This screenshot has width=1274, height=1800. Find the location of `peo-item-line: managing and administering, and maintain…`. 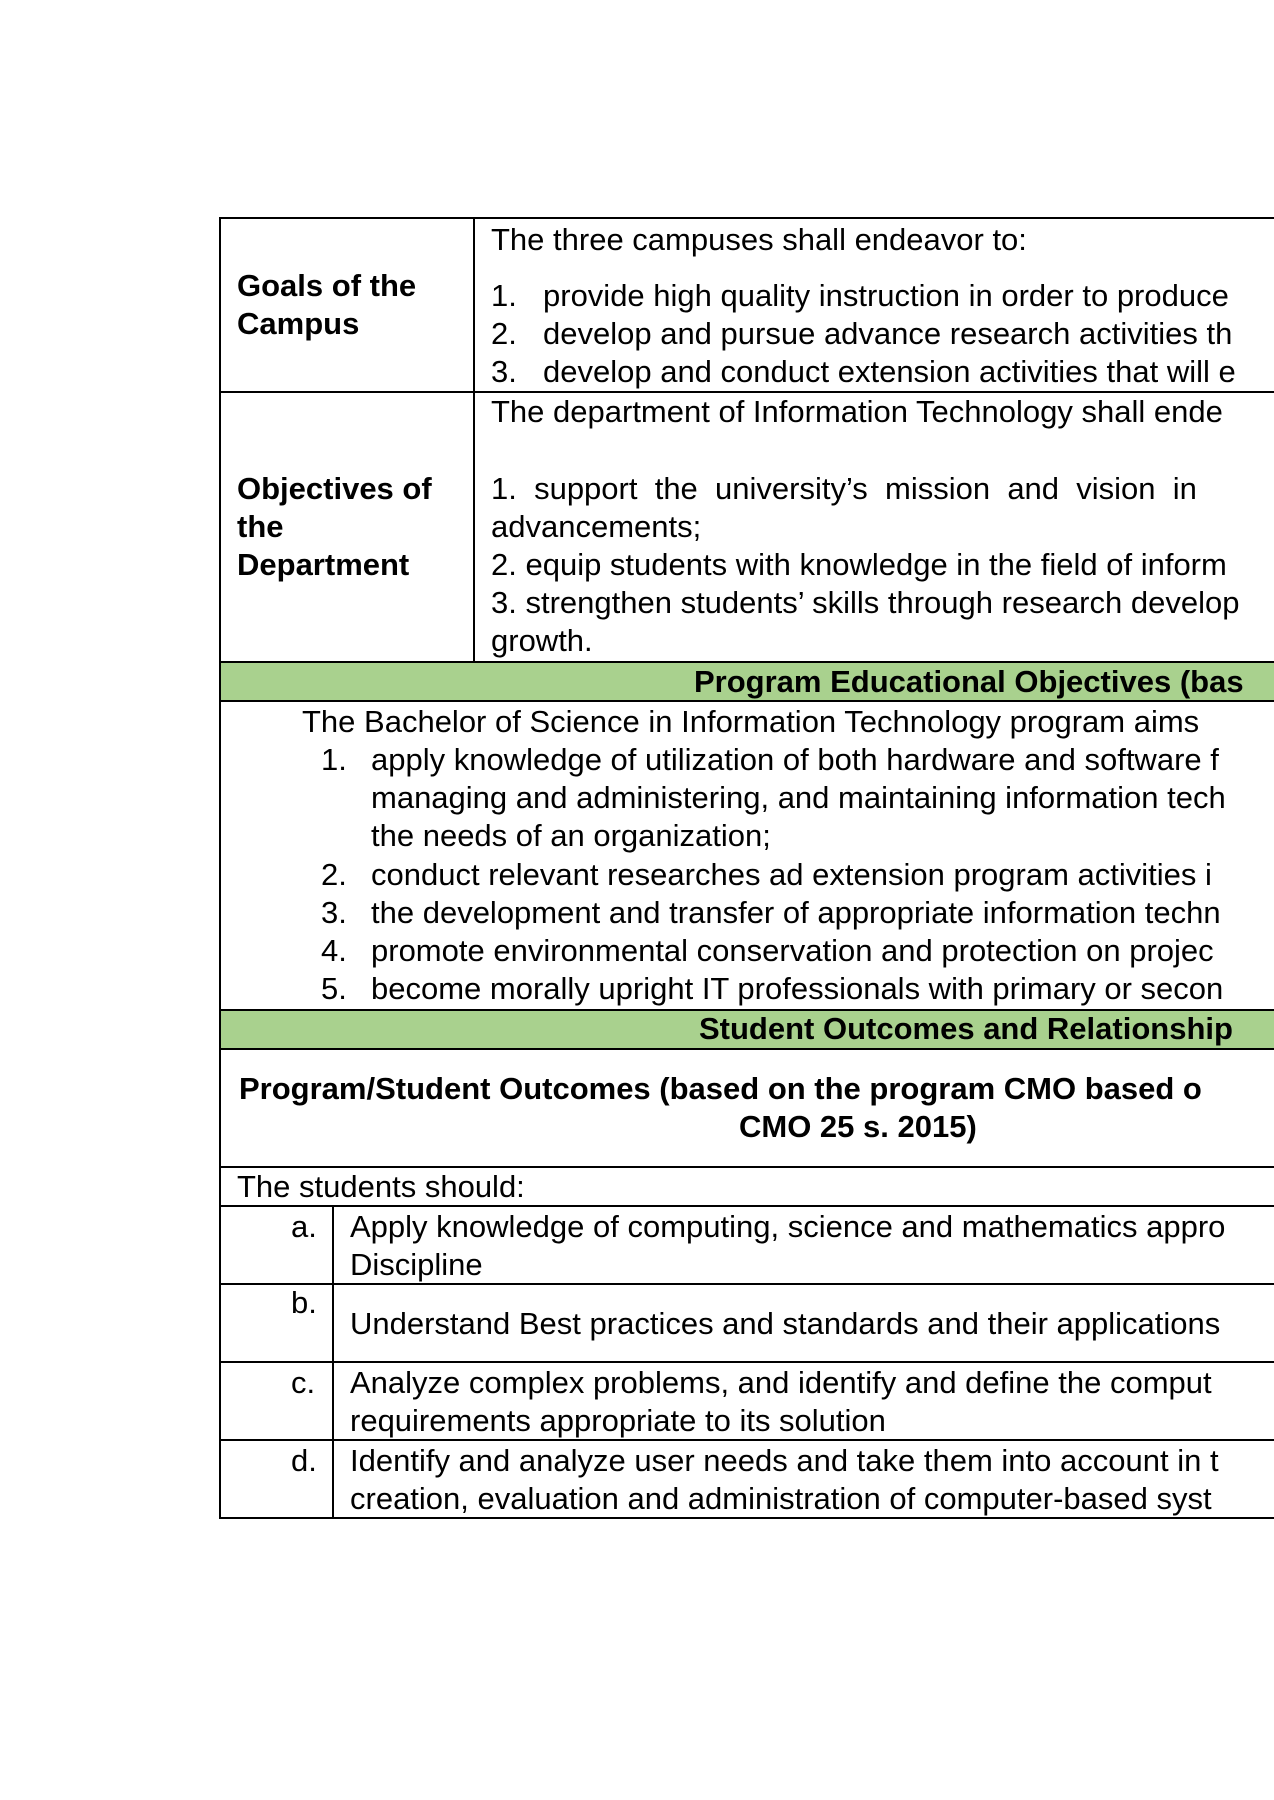

peo-item-line: managing and administering, and maintain… is located at coordinates (798, 797).